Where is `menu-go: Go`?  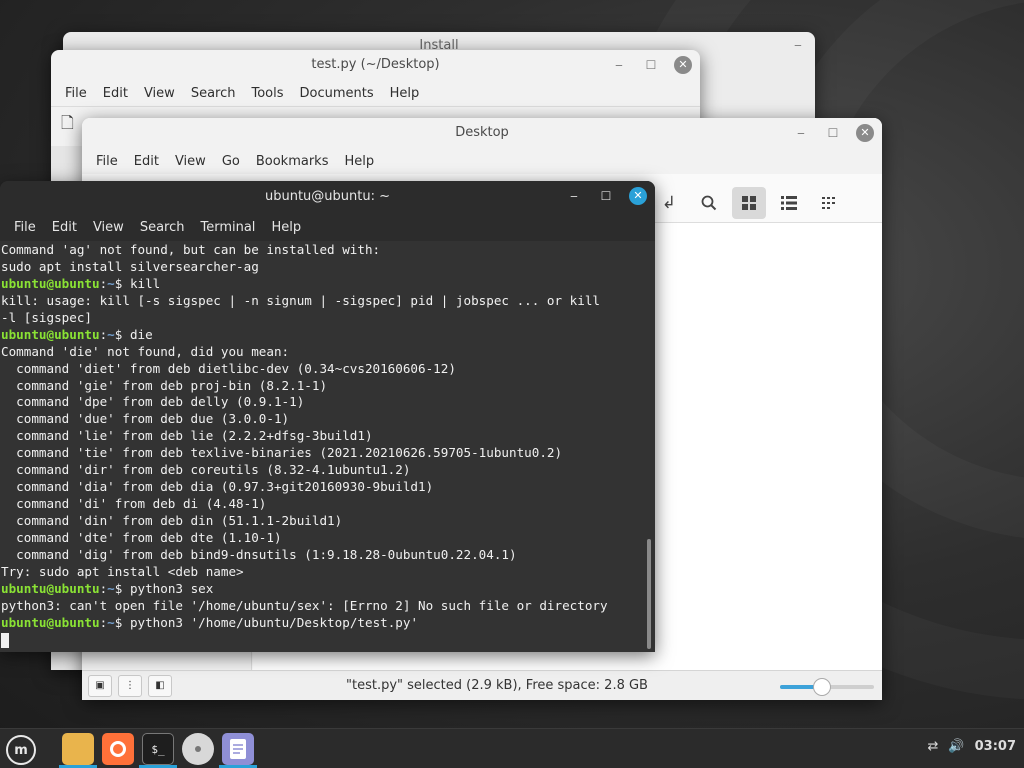 menu-go: Go is located at coordinates (231, 161).